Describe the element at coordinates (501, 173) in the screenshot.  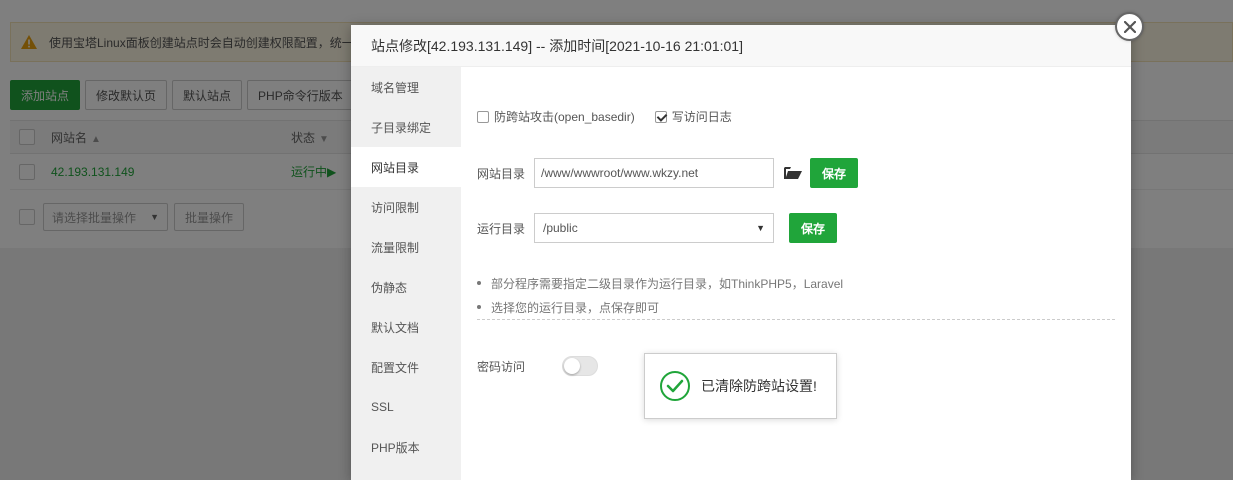
I see `site-dir-label: 网站目录` at that location.